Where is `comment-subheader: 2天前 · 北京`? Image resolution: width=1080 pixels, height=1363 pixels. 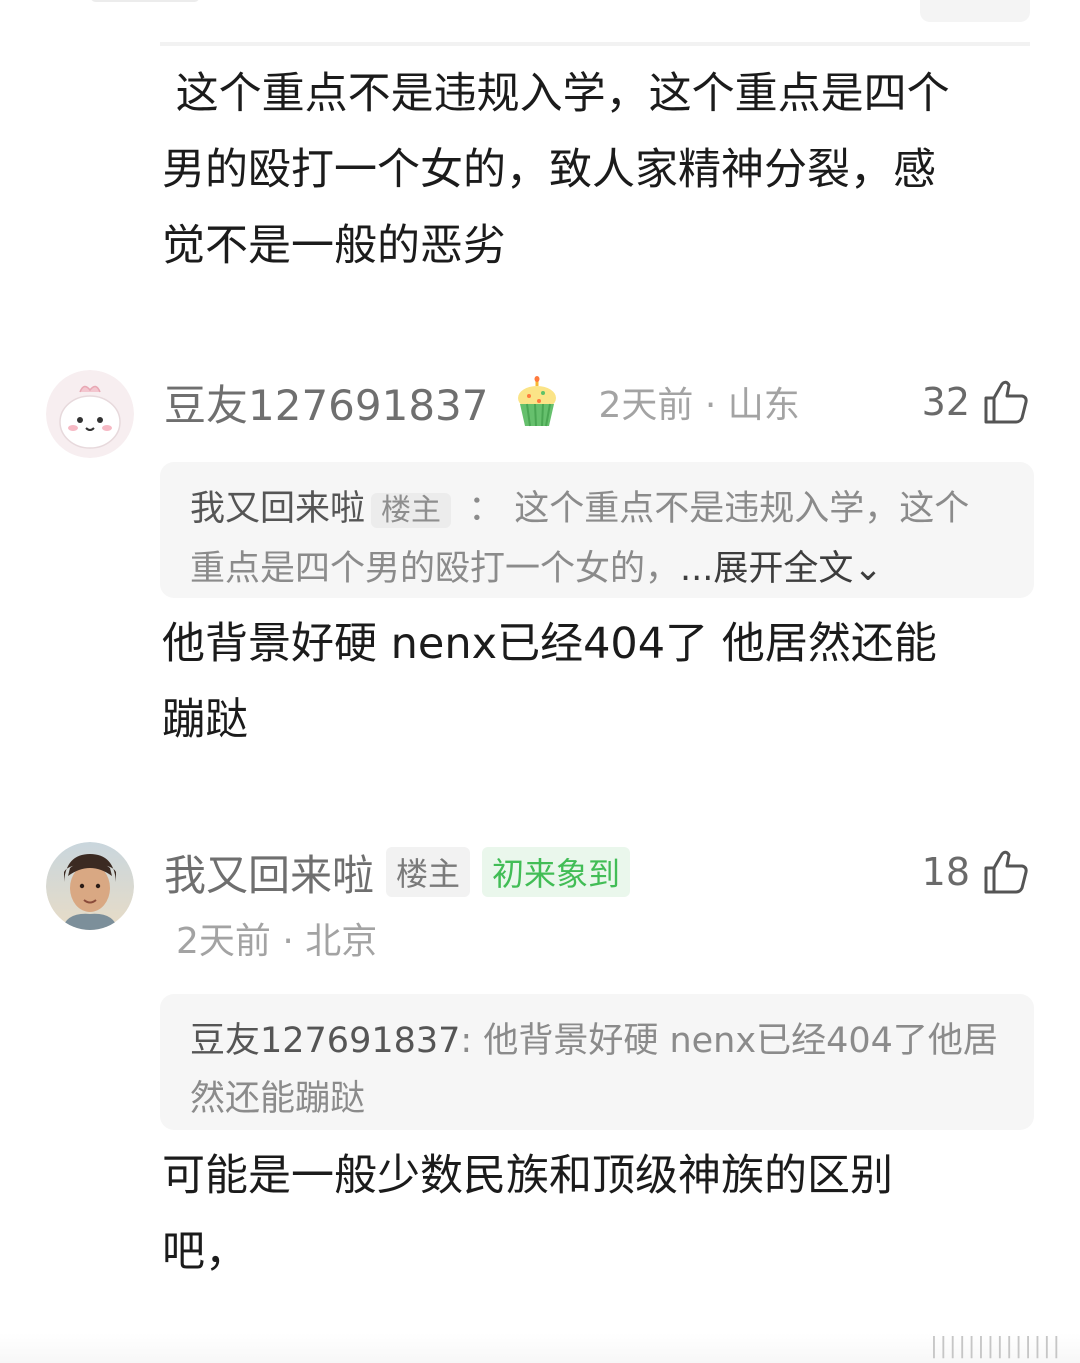
comment-subheader: 2天前 · 北京 is located at coordinates (276, 938).